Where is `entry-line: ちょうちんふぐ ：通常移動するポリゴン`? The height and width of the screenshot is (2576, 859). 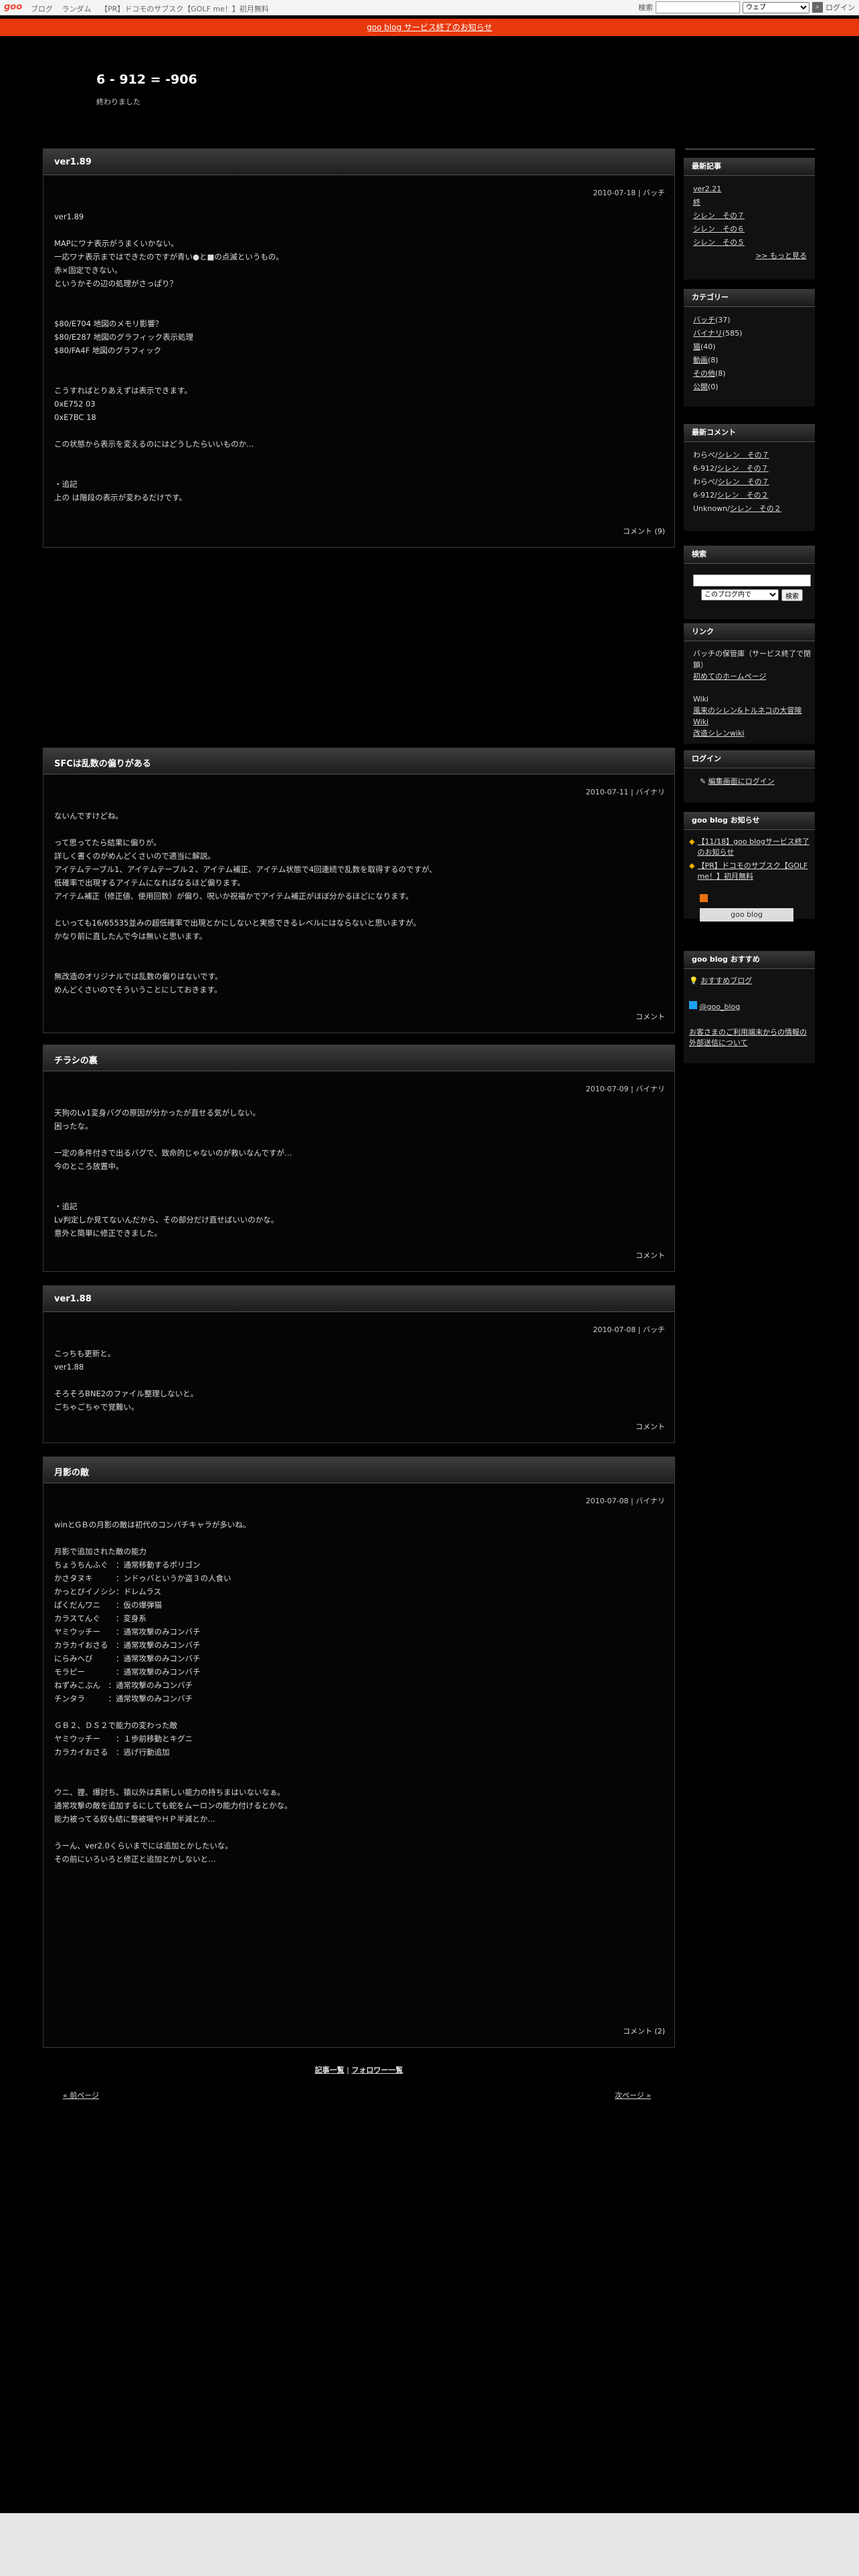 entry-line: ちょうちんふぐ ：通常移動するポリゴン is located at coordinates (128, 1565).